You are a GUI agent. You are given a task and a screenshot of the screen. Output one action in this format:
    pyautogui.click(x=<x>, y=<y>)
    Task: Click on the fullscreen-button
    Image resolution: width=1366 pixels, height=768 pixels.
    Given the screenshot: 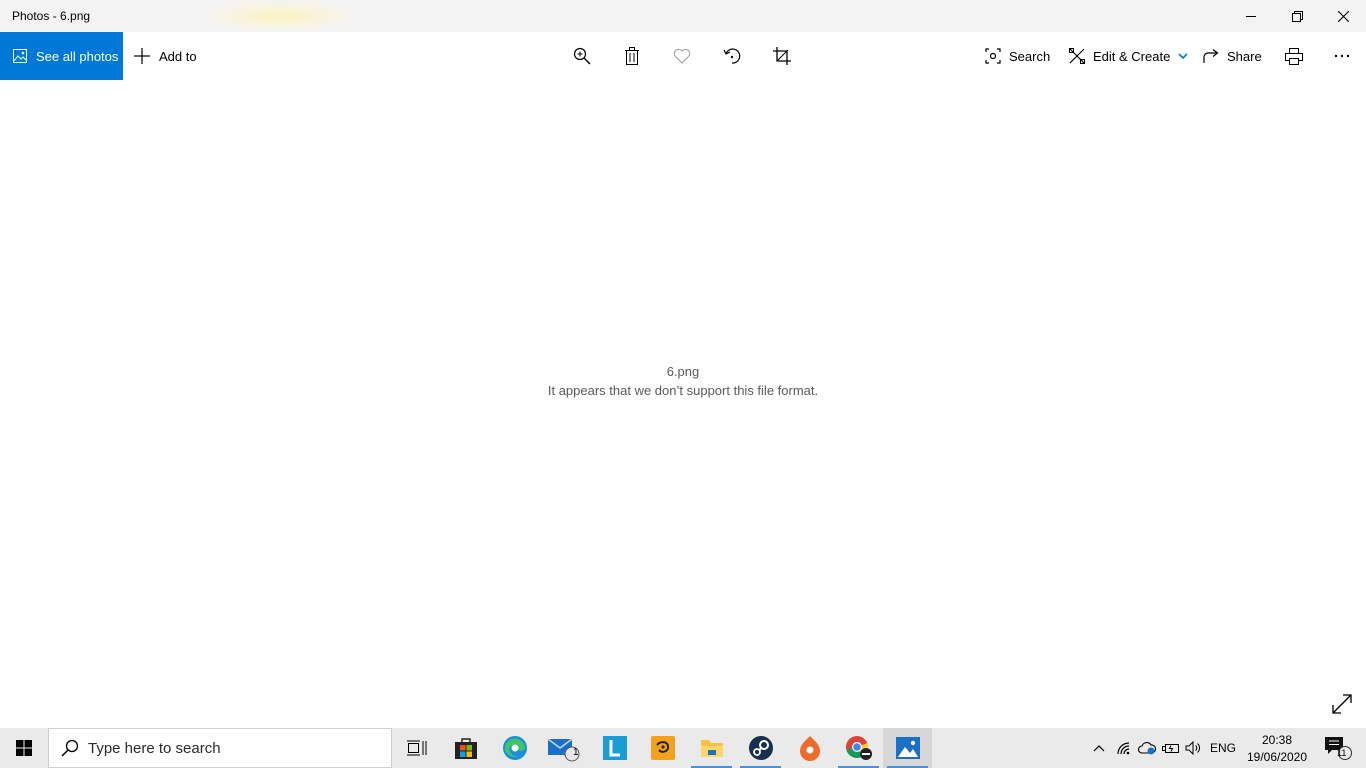 What is the action you would take?
    pyautogui.click(x=1342, y=704)
    